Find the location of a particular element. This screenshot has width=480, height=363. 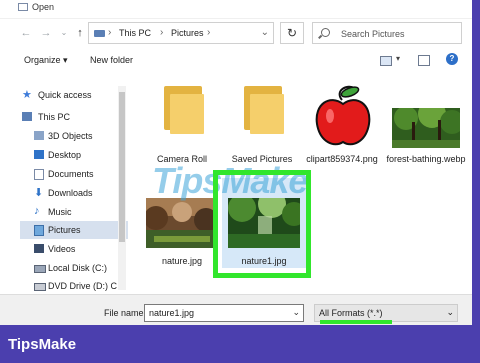

recent-chevron-icon: ⌄ is located at coordinates (64, 33).